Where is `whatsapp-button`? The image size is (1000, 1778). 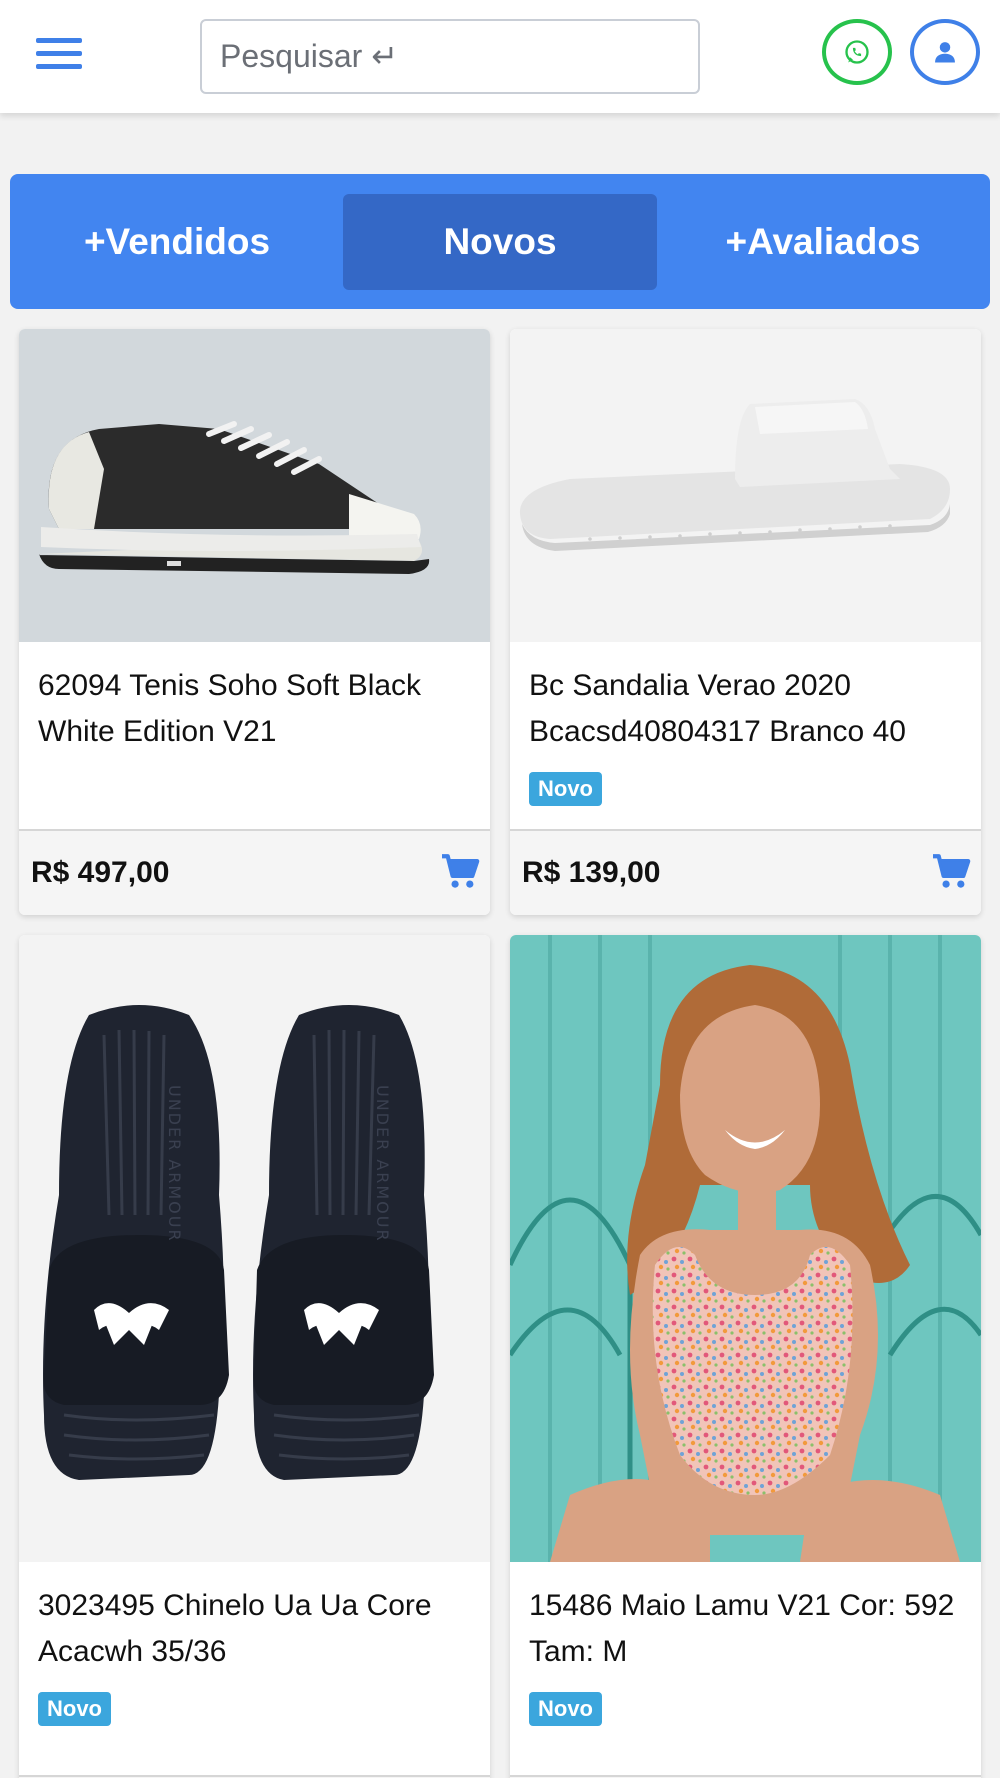
whatsapp-button is located at coordinates (857, 52).